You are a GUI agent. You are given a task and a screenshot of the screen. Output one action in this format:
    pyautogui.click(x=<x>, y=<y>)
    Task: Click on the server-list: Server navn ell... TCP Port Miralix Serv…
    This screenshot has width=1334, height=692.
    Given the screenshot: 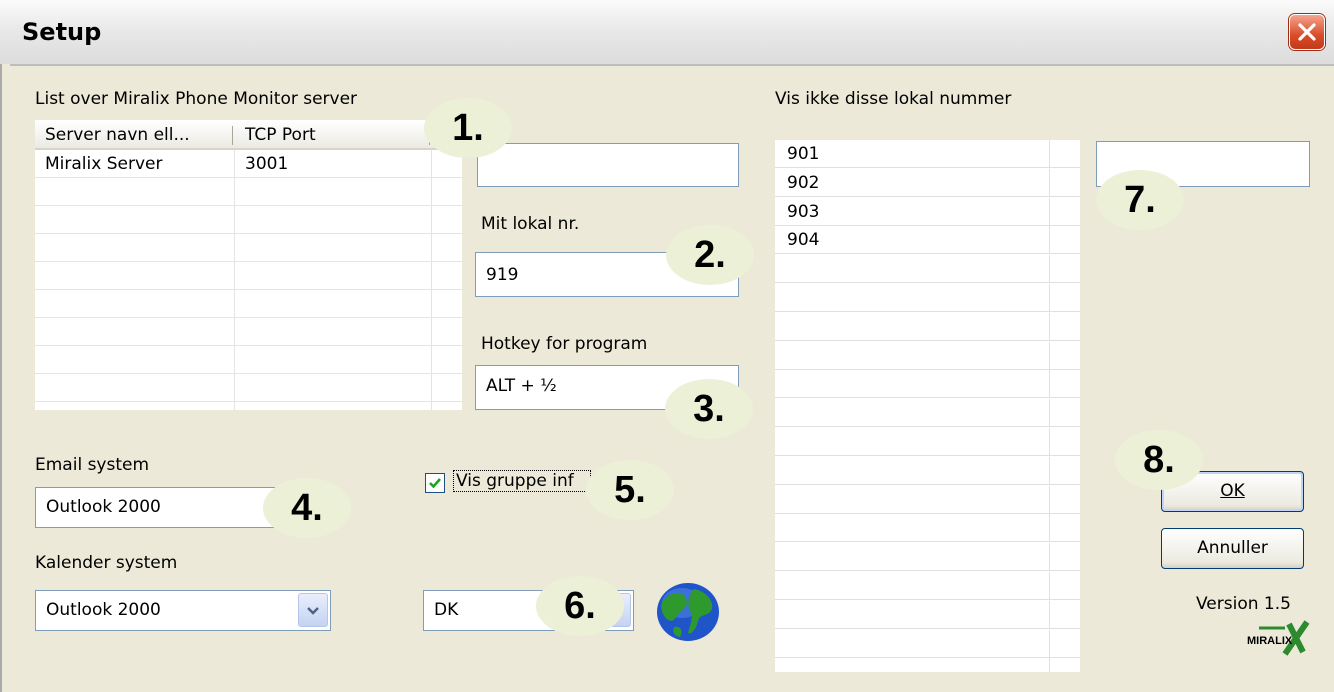 What is the action you would take?
    pyautogui.click(x=248, y=265)
    